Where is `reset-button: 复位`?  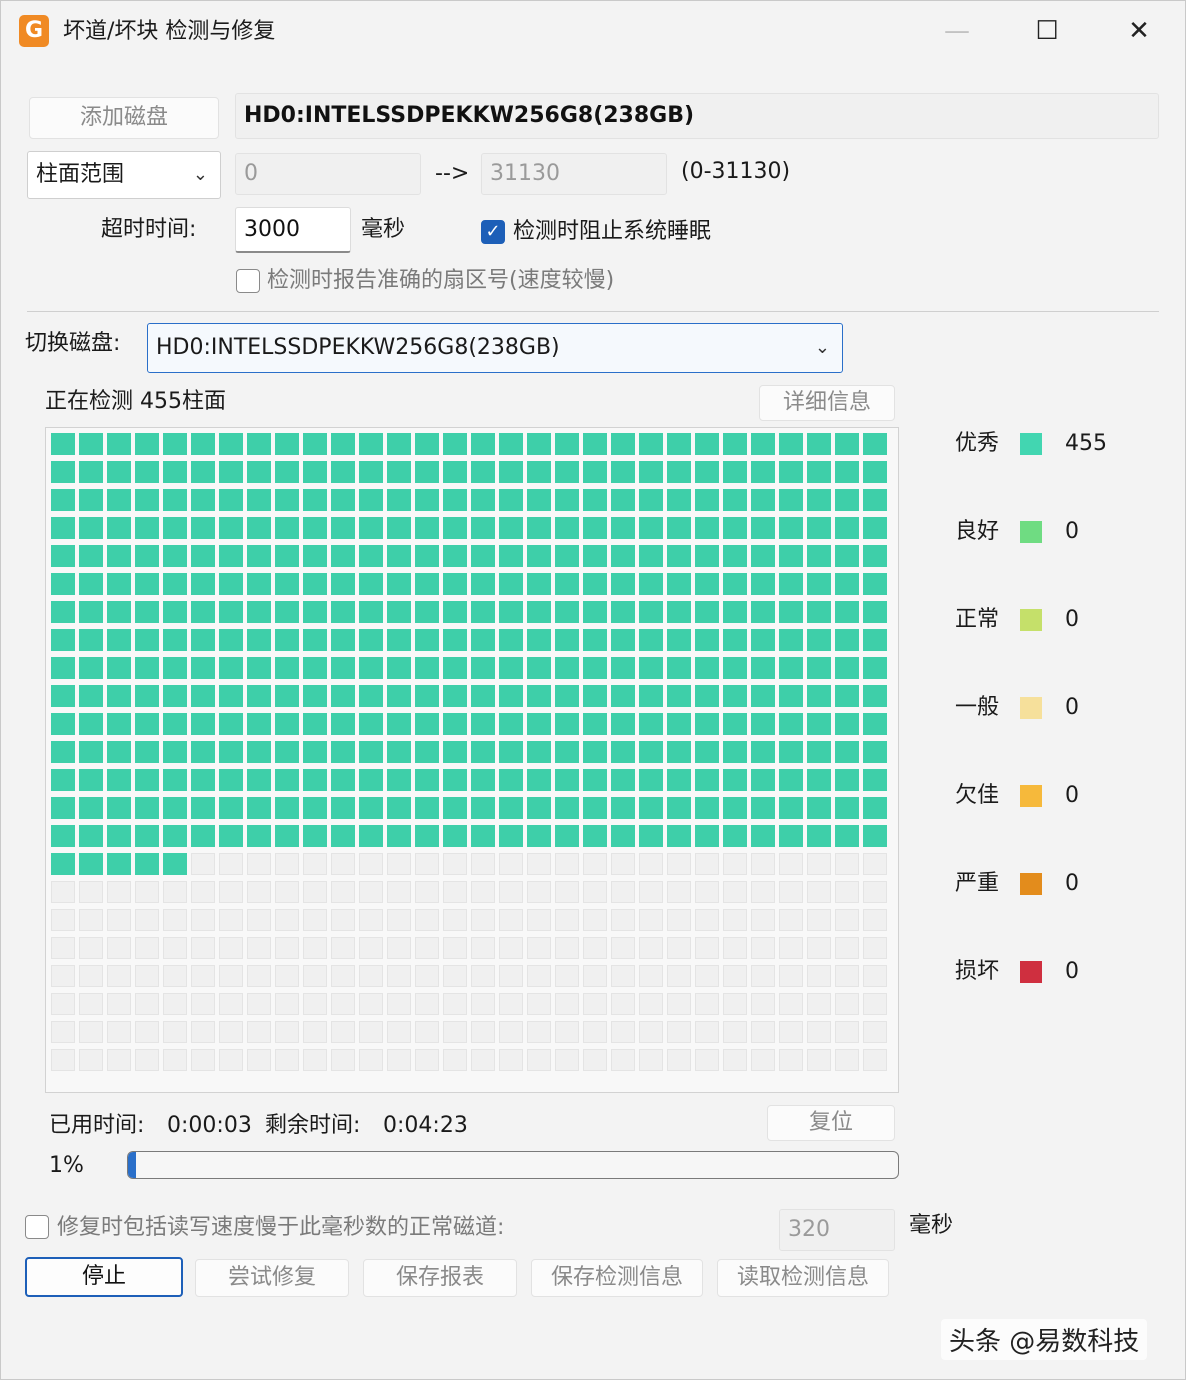
reset-button: 复位 is located at coordinates (831, 1123).